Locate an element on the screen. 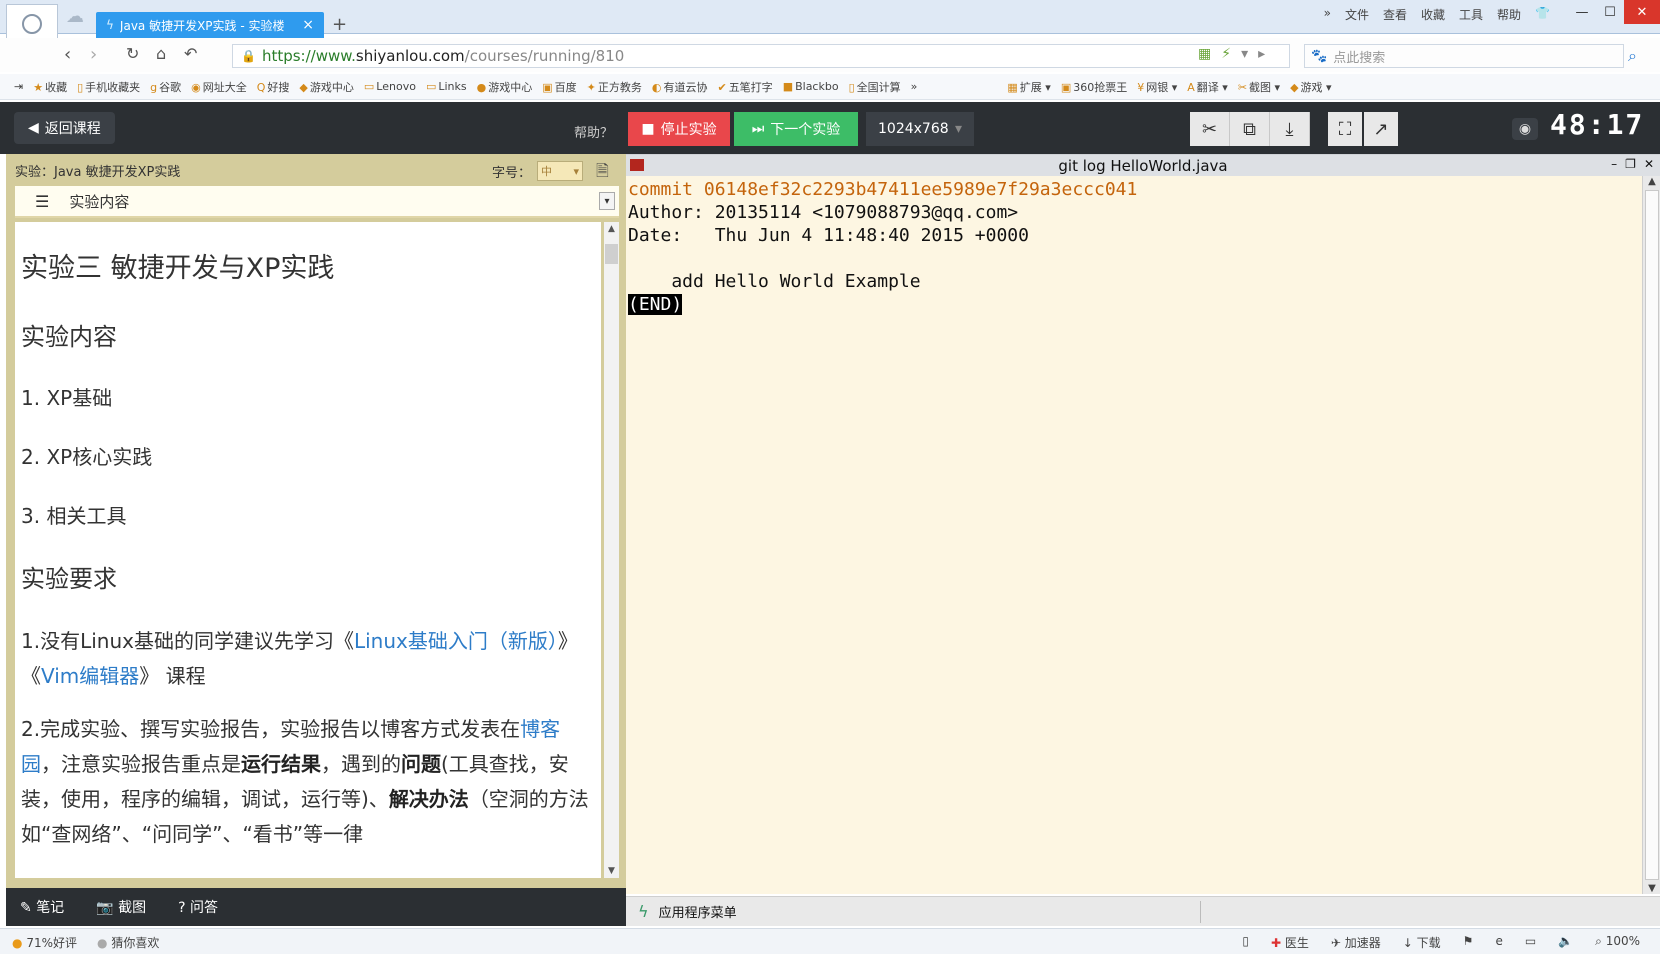 The height and width of the screenshot is (954, 1660). menu-file: 文件 is located at coordinates (1357, 14).